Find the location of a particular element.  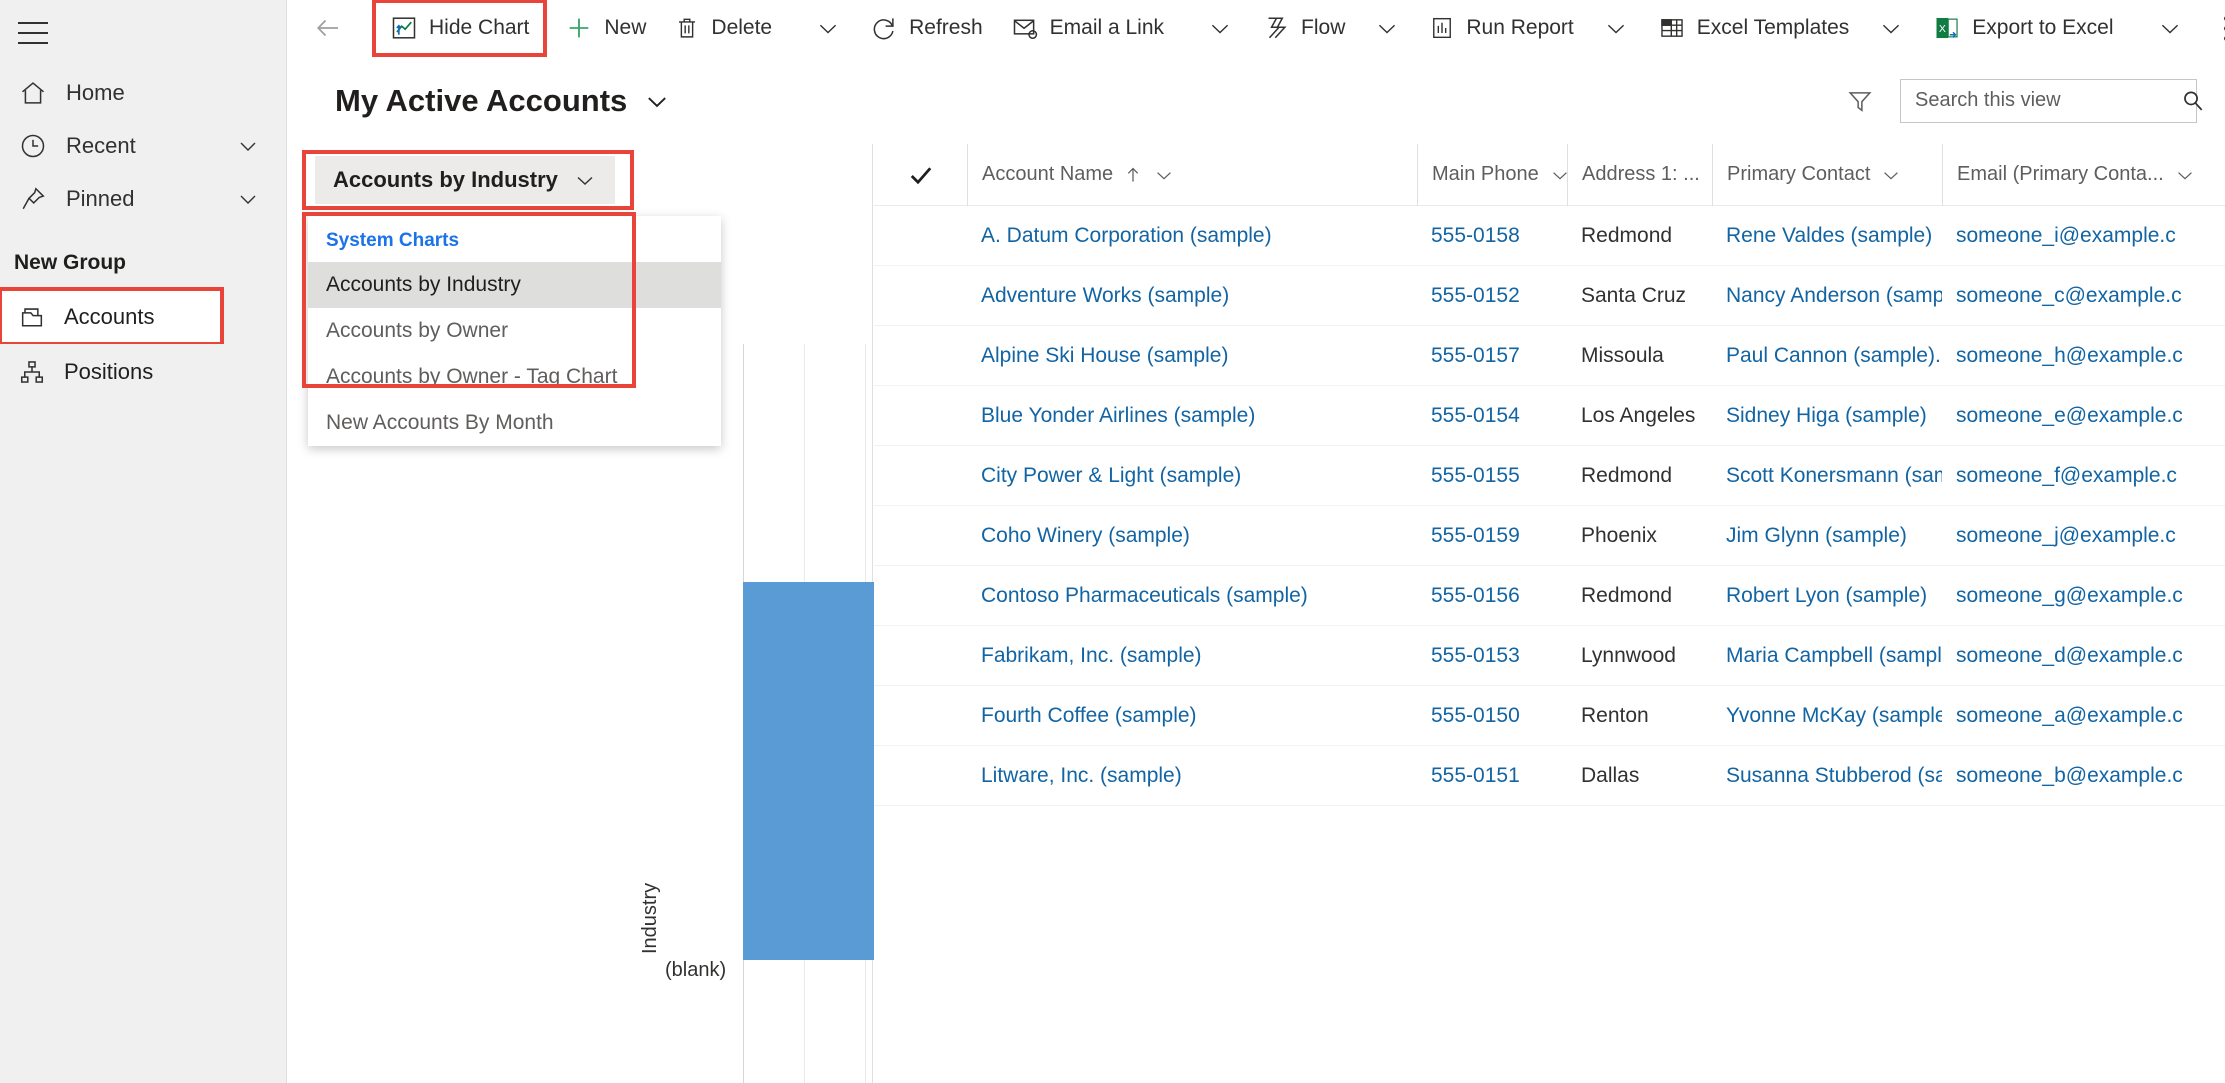

sidebar-item-positions: Positions is located at coordinates (143, 371).